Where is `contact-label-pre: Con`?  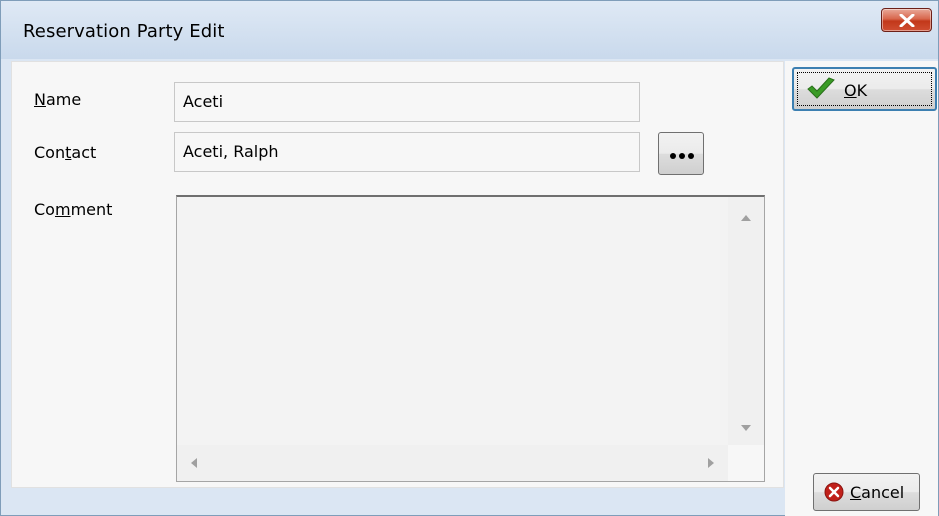 contact-label-pre: Con is located at coordinates (50, 152).